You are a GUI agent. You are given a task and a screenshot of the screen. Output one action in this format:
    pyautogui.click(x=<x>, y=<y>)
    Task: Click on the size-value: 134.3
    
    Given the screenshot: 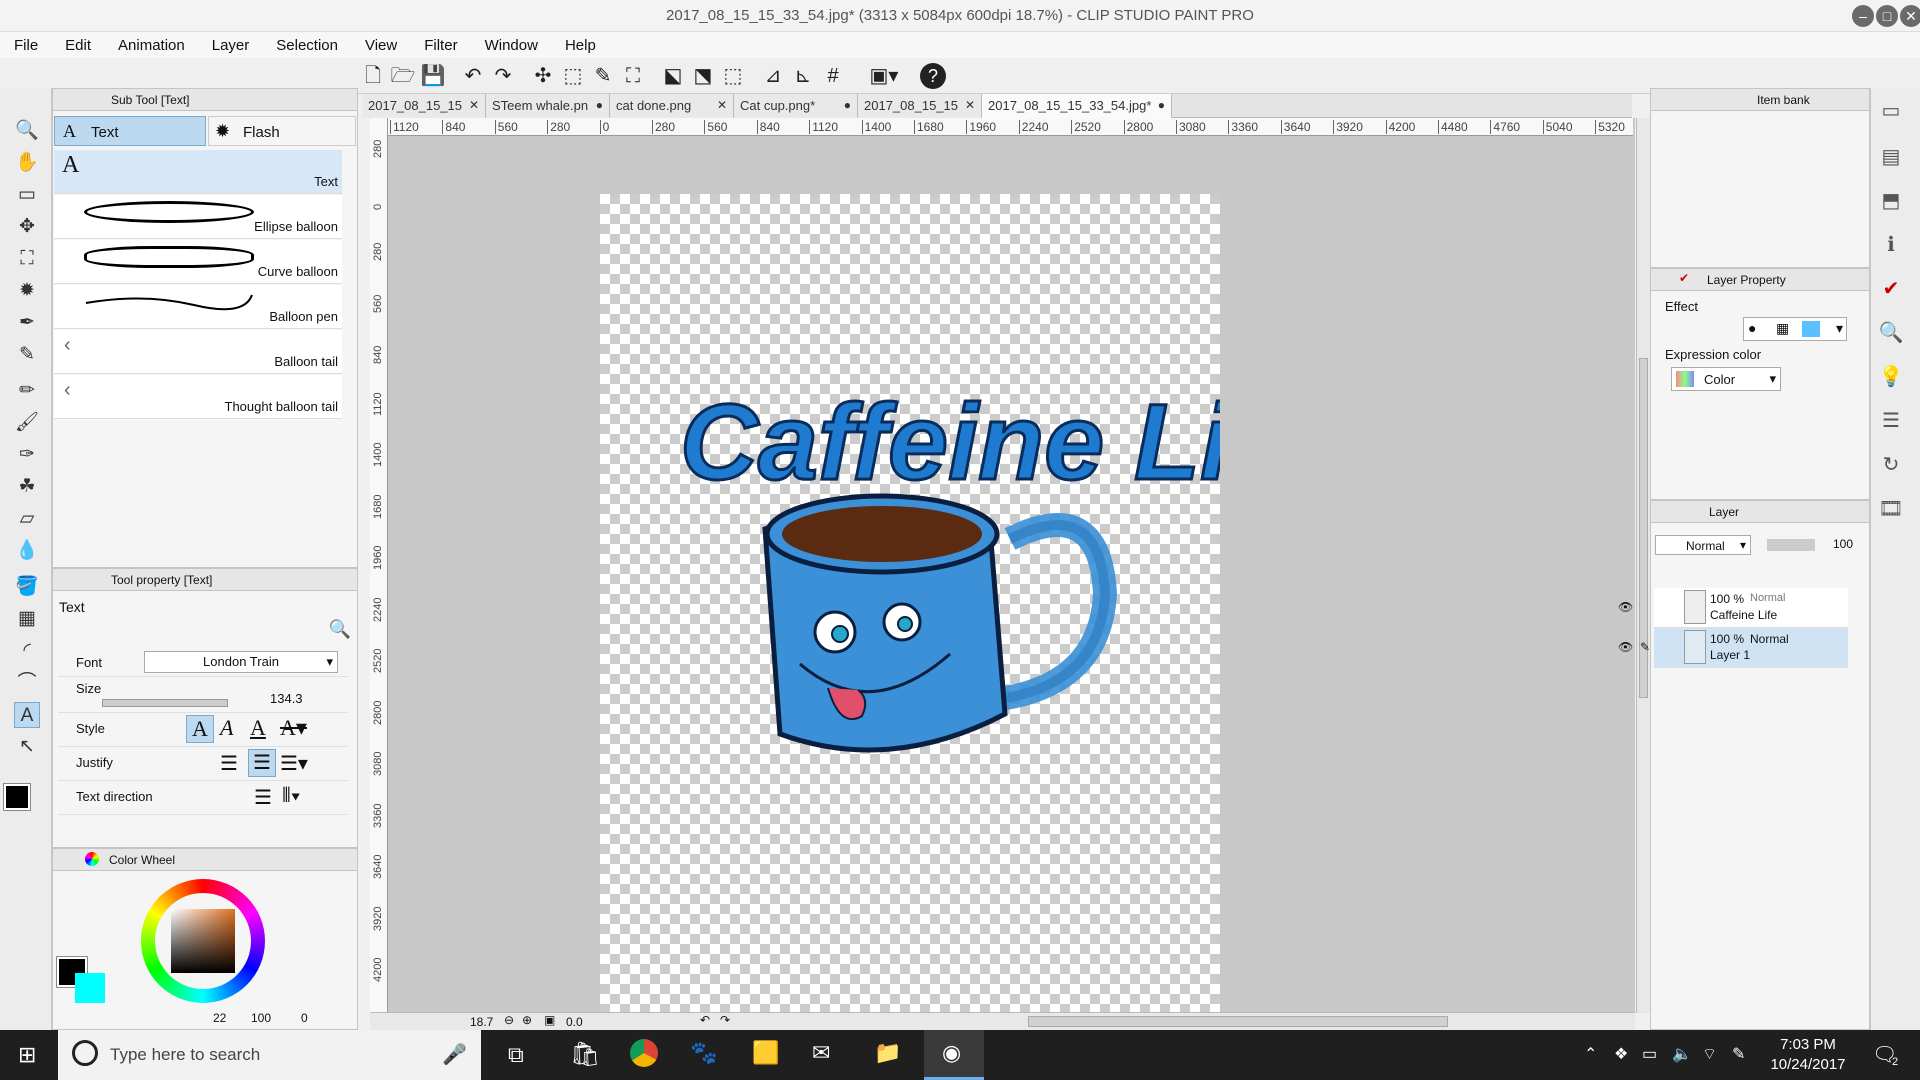 What is the action you would take?
    pyautogui.click(x=286, y=698)
    